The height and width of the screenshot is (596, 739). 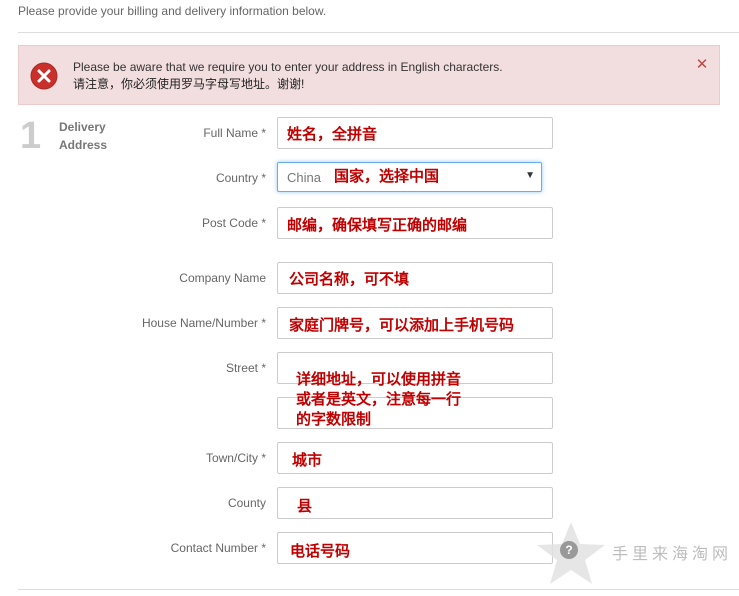 I want to click on town-city-note: 城市, so click(x=307, y=460).